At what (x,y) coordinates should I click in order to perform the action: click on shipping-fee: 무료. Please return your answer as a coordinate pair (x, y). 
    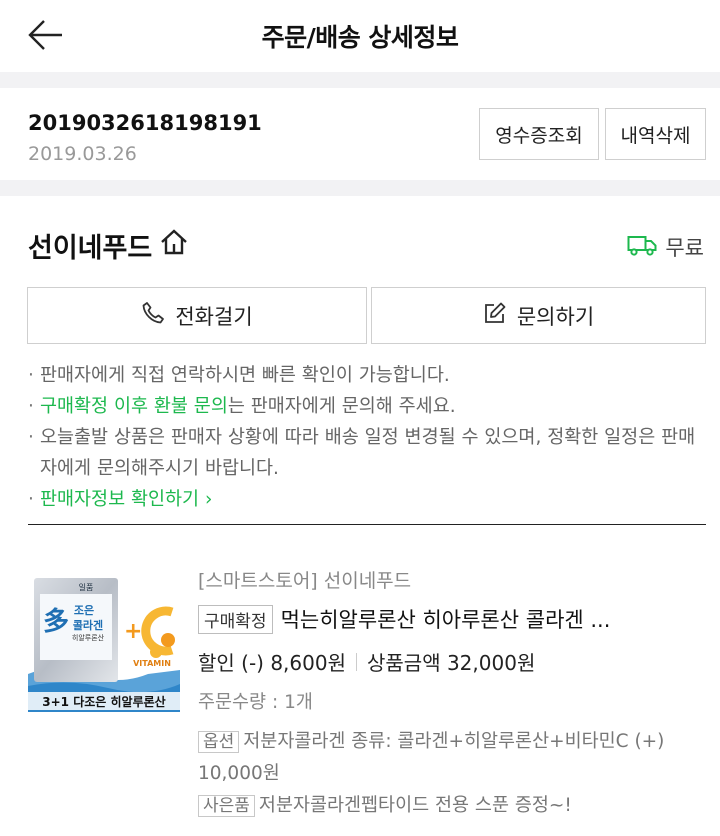
    Looking at the image, I should click on (684, 248).